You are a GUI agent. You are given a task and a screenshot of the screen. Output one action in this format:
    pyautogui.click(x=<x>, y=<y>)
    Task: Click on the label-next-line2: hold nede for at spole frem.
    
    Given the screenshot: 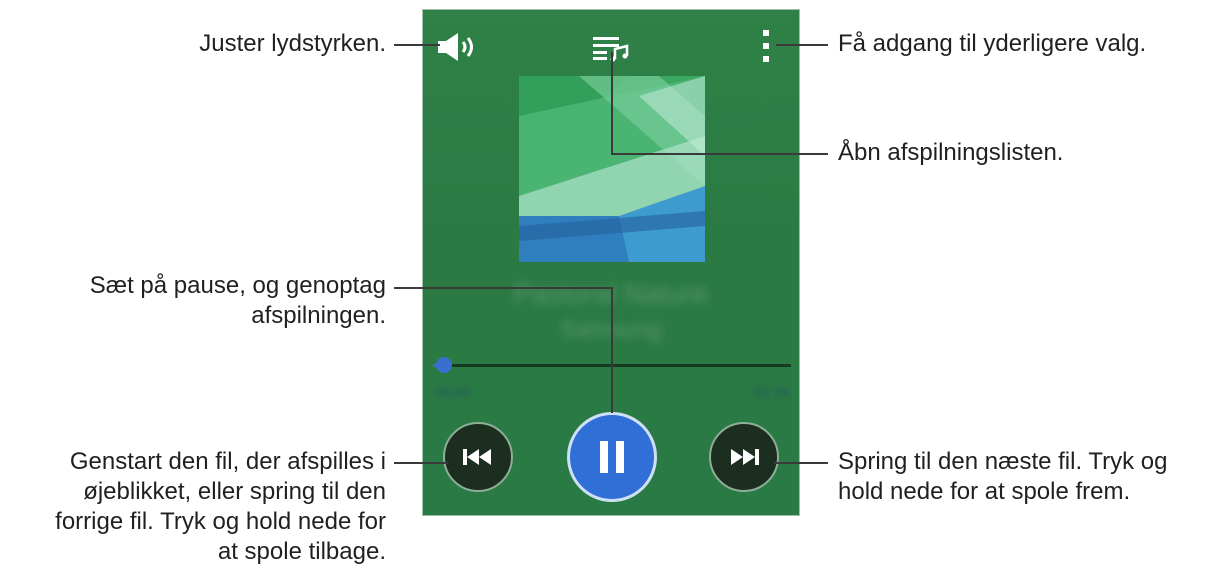 What is the action you would take?
    pyautogui.click(x=984, y=491)
    